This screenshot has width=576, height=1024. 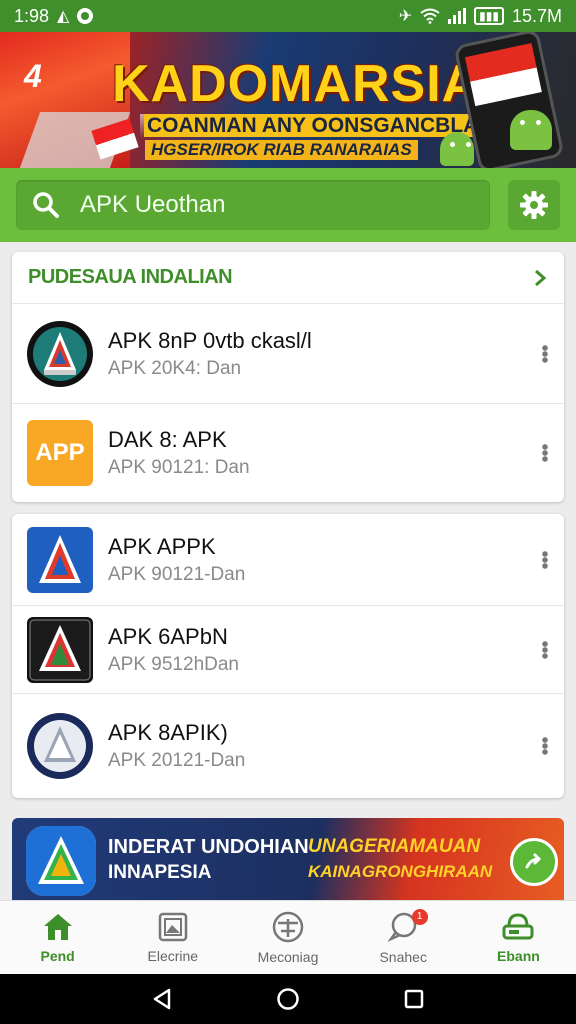 What do you see at coordinates (403, 956) in the screenshot?
I see `nav-label: Snahec` at bounding box center [403, 956].